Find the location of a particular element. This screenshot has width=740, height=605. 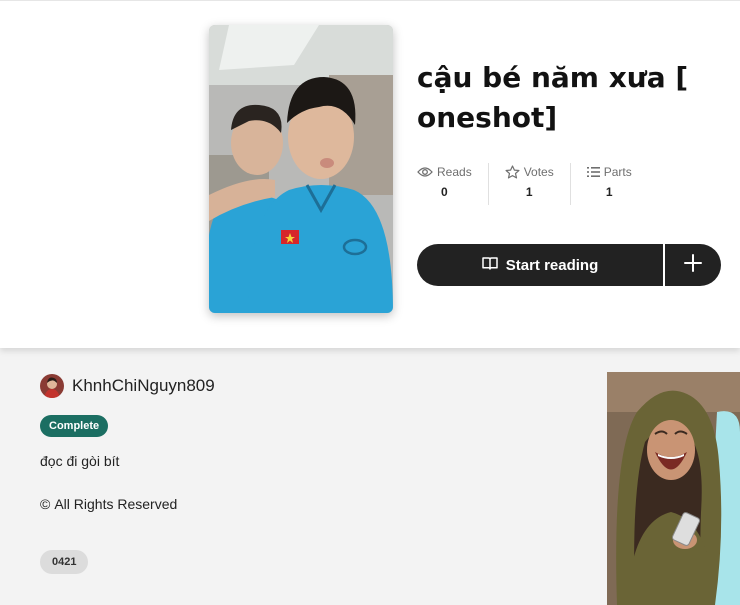

author-link: KhnhChiNguyn809 is located at coordinates (127, 386).